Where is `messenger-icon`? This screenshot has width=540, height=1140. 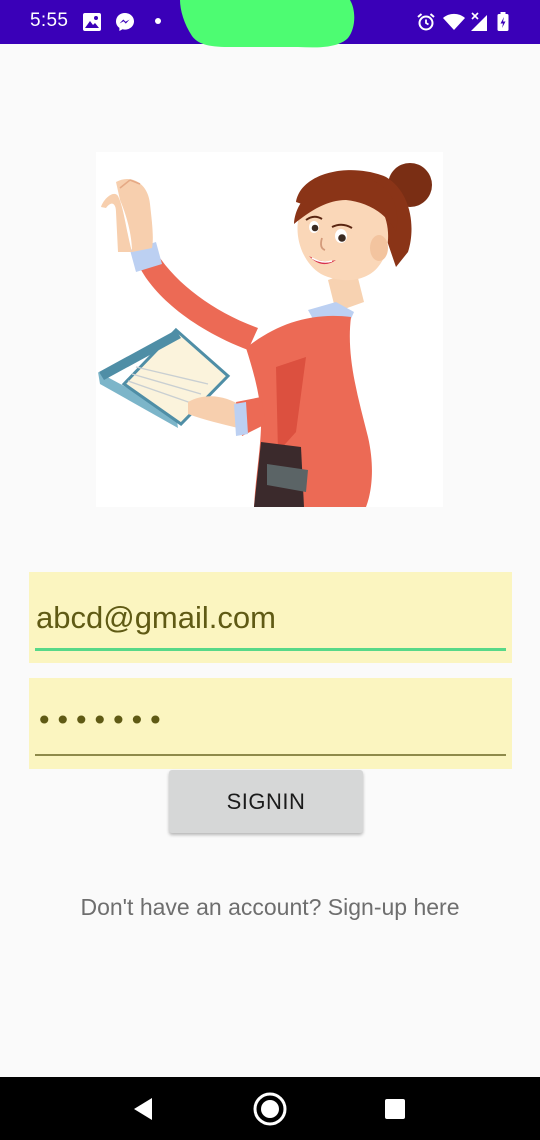
messenger-icon is located at coordinates (125, 22).